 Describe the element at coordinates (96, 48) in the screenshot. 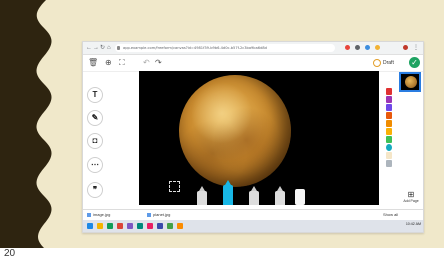

I see `forward-arrow-icon: →` at that location.